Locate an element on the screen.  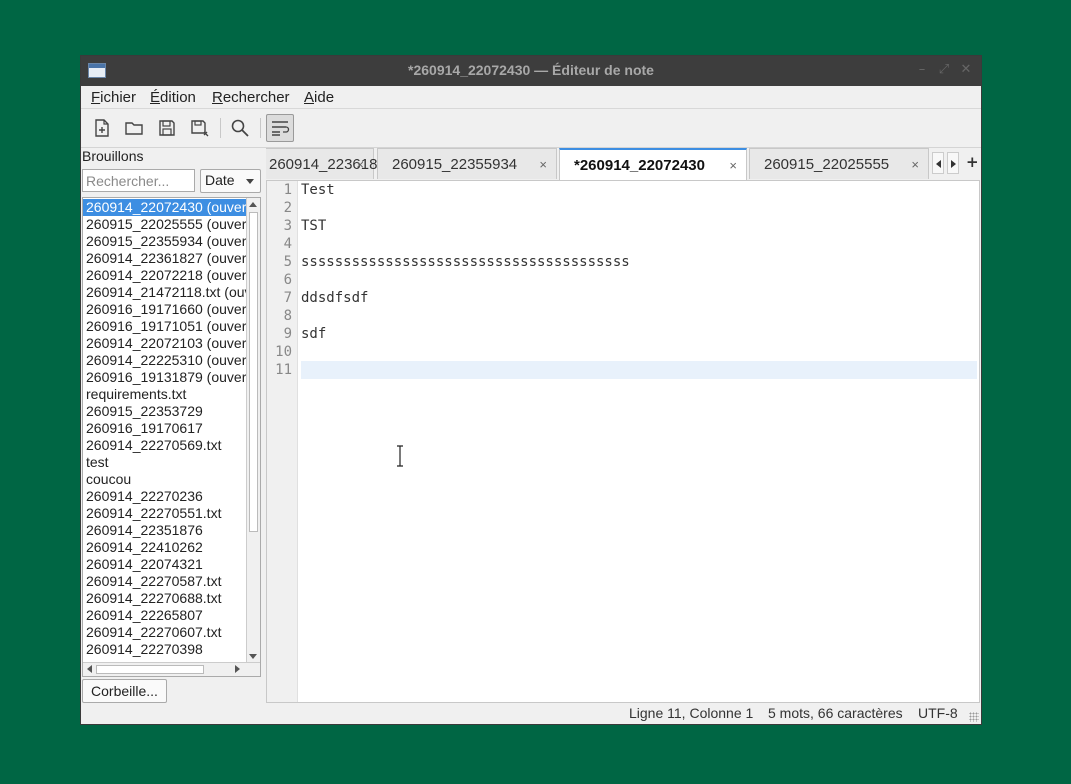
editor-line: ddsdfsdf is located at coordinates (639, 298).